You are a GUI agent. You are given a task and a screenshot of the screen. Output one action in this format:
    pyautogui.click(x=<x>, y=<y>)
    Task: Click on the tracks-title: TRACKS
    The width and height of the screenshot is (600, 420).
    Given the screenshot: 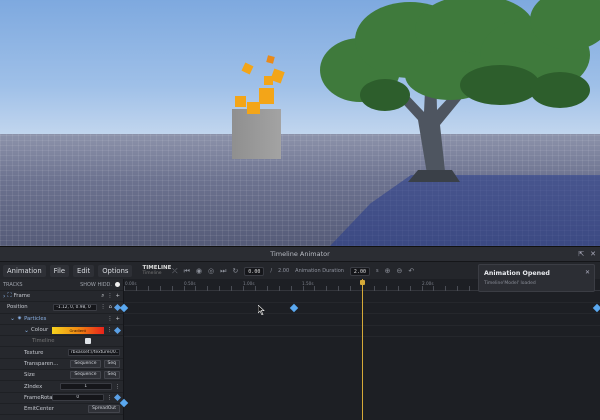 What is the action you would take?
    pyautogui.click(x=13, y=284)
    